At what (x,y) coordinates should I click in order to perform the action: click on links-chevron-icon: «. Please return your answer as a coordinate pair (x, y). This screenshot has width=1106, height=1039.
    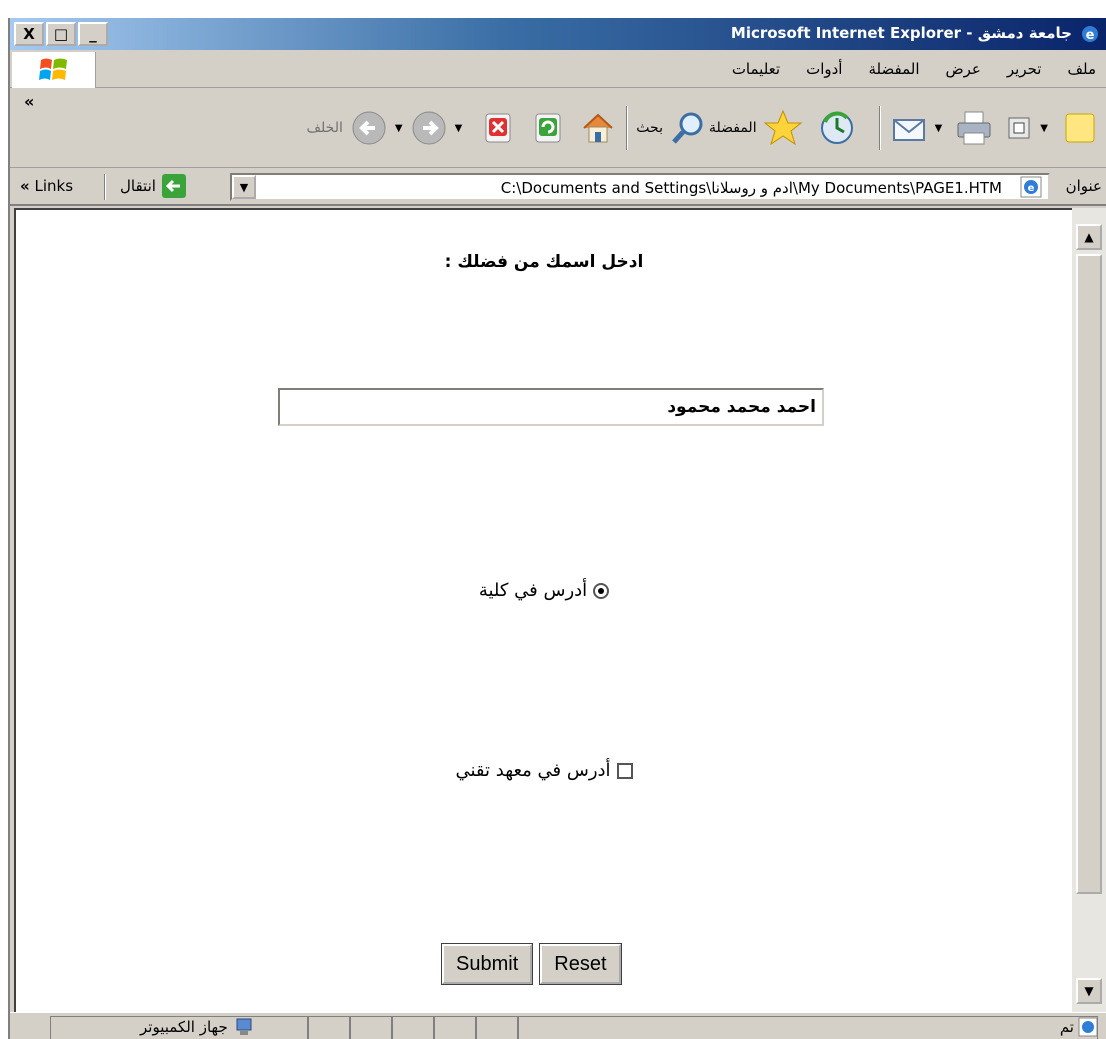
    Looking at the image, I should click on (25, 186).